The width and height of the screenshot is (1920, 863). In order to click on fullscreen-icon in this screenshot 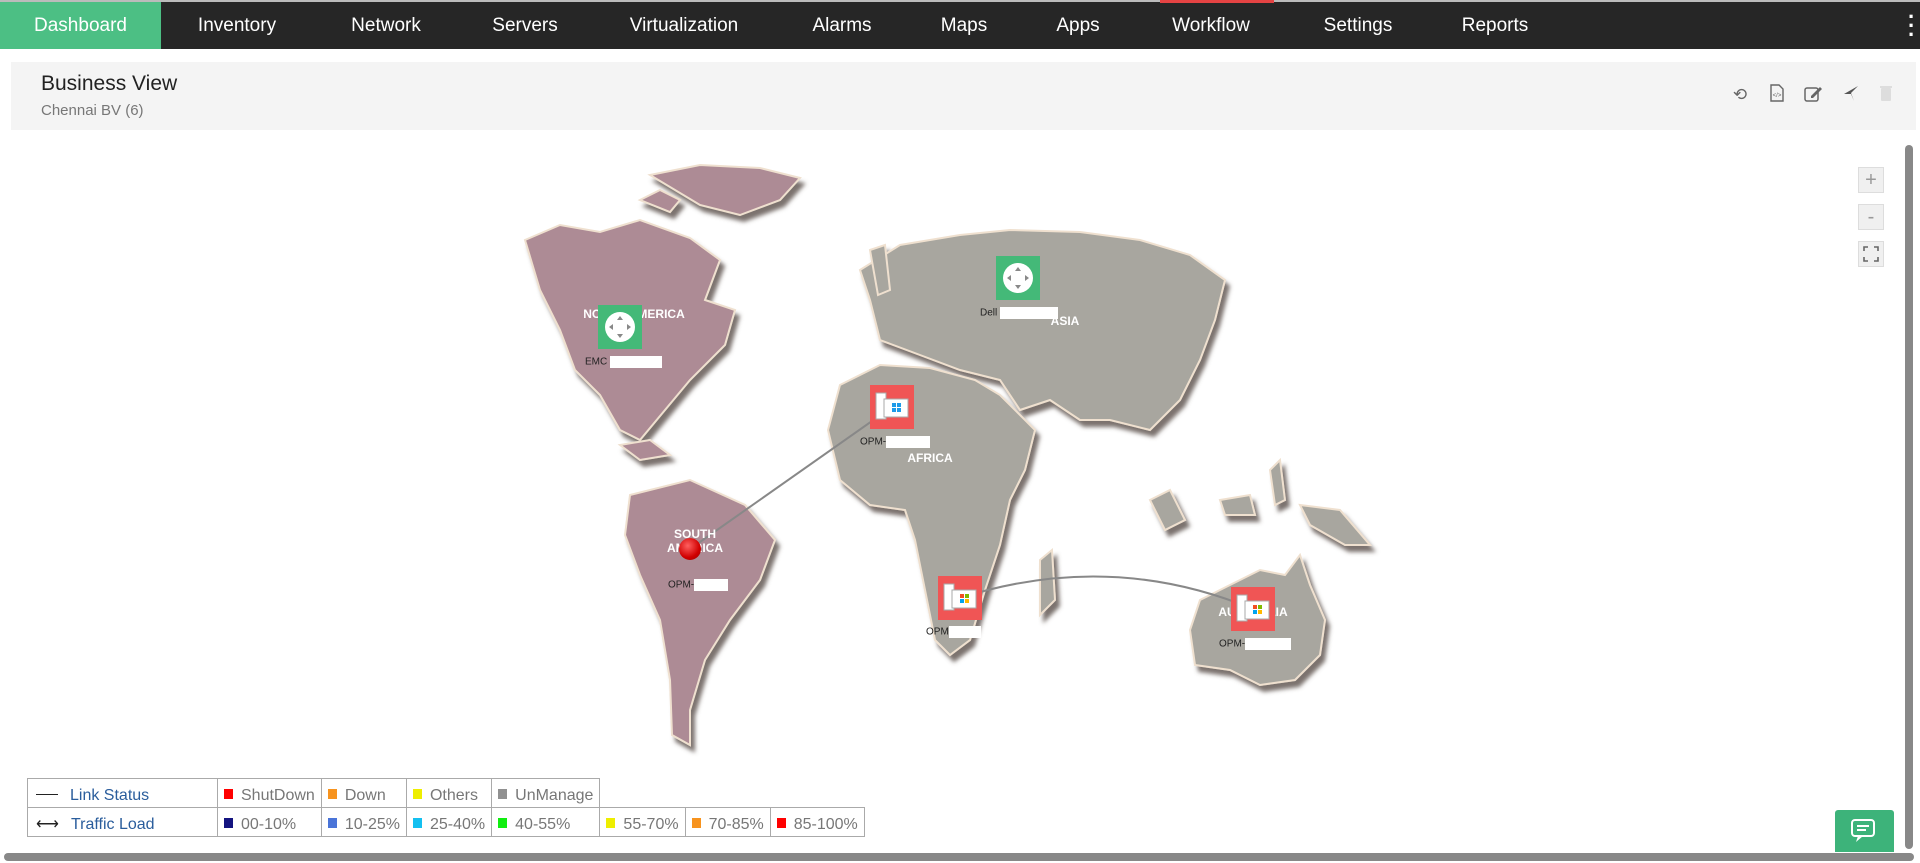, I will do `click(1871, 254)`.